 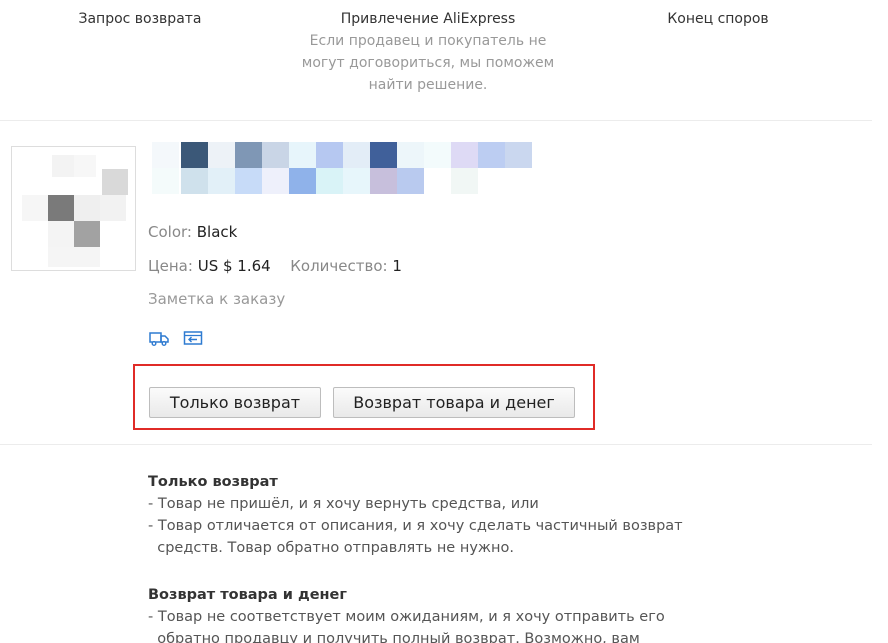 What do you see at coordinates (235, 402) in the screenshot?
I see `refund-only-button: Только возврат` at bounding box center [235, 402].